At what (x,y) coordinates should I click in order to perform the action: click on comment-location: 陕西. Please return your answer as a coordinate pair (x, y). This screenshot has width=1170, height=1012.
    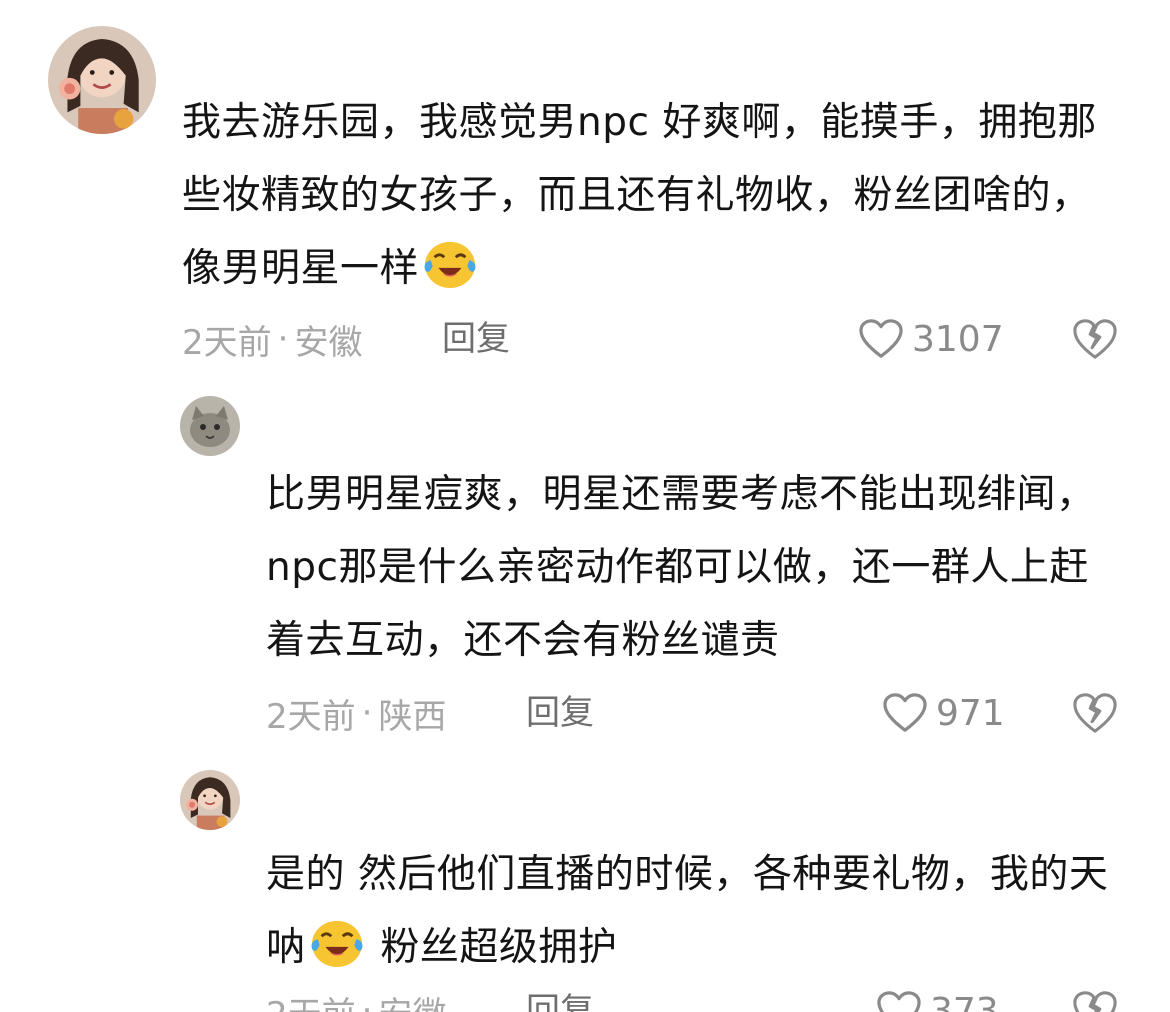
    Looking at the image, I should click on (412, 716).